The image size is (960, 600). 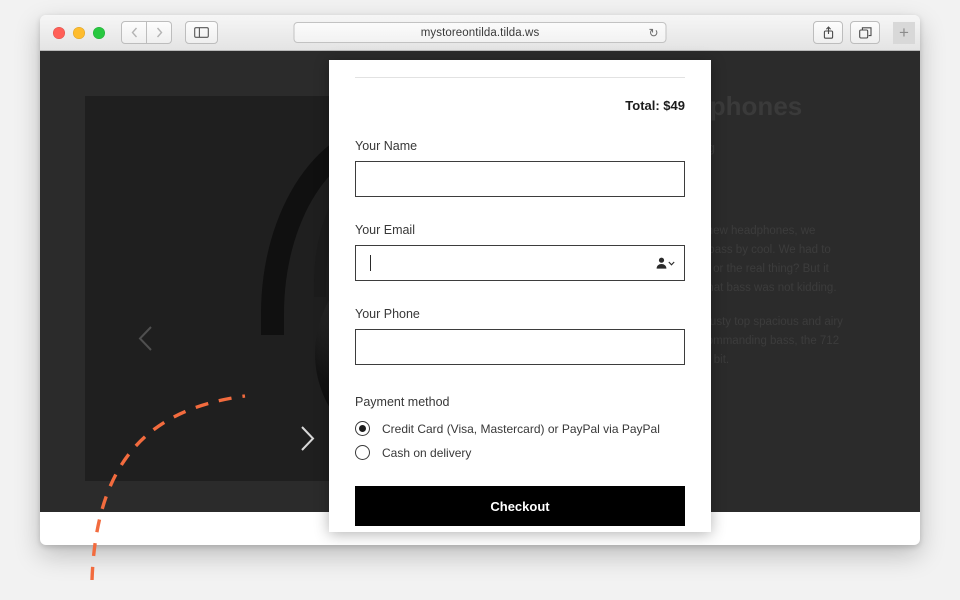 I want to click on modal-divider, so click(x=520, y=77).